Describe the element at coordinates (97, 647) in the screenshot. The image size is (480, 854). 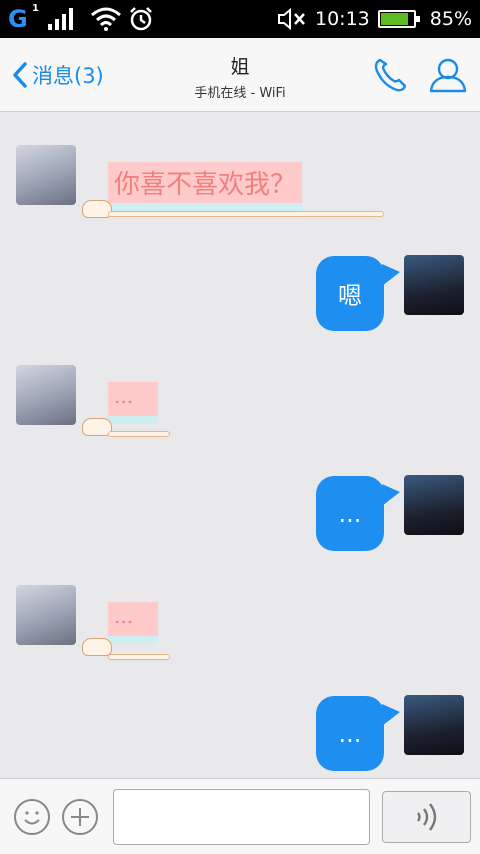
I see `cat-sticker-icon` at that location.